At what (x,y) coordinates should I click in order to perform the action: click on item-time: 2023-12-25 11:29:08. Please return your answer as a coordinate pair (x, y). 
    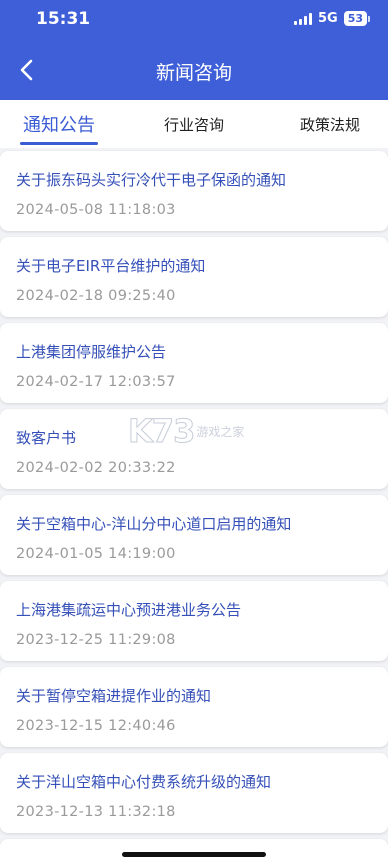
    Looking at the image, I should click on (96, 640).